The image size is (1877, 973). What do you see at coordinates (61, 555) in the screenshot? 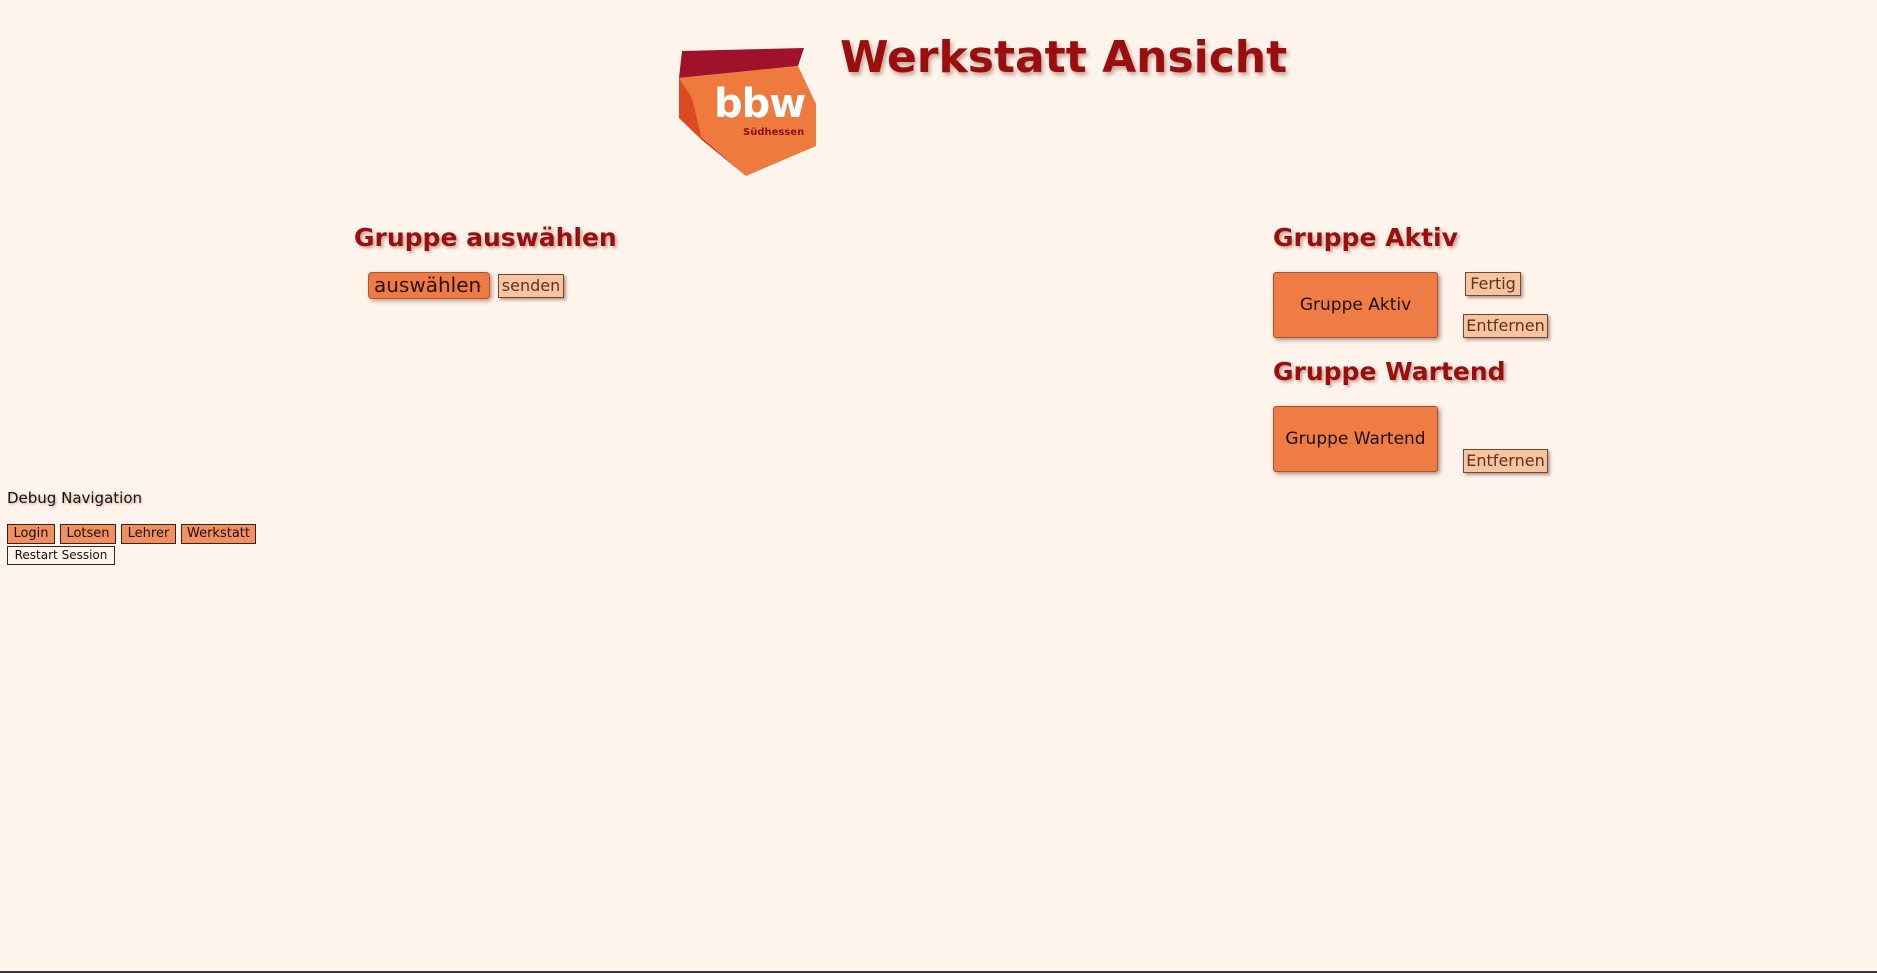
I see `restart-session-button: Restart Session` at bounding box center [61, 555].